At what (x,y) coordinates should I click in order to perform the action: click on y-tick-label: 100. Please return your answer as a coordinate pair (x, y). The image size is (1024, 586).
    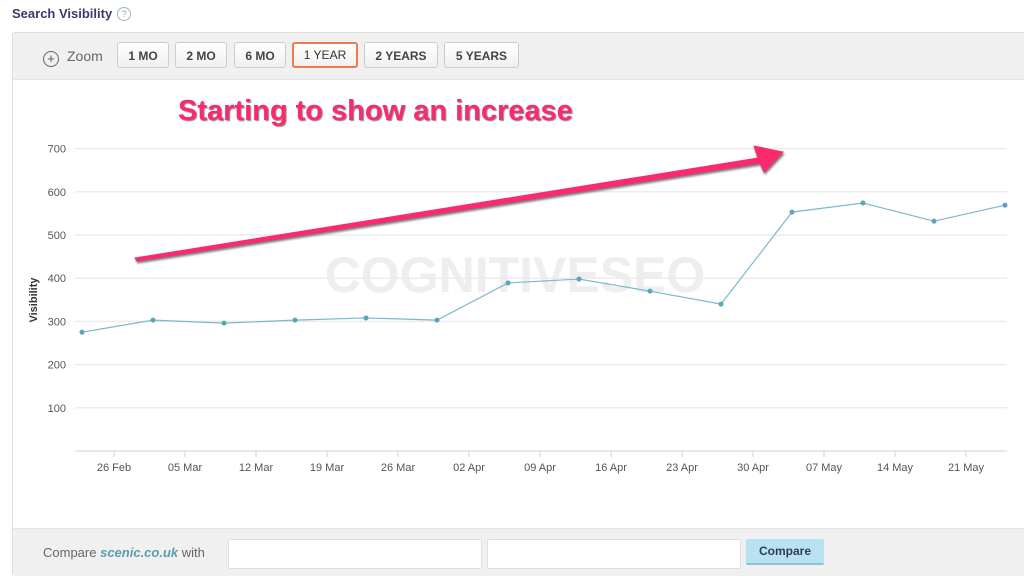
    Looking at the image, I should click on (57, 409).